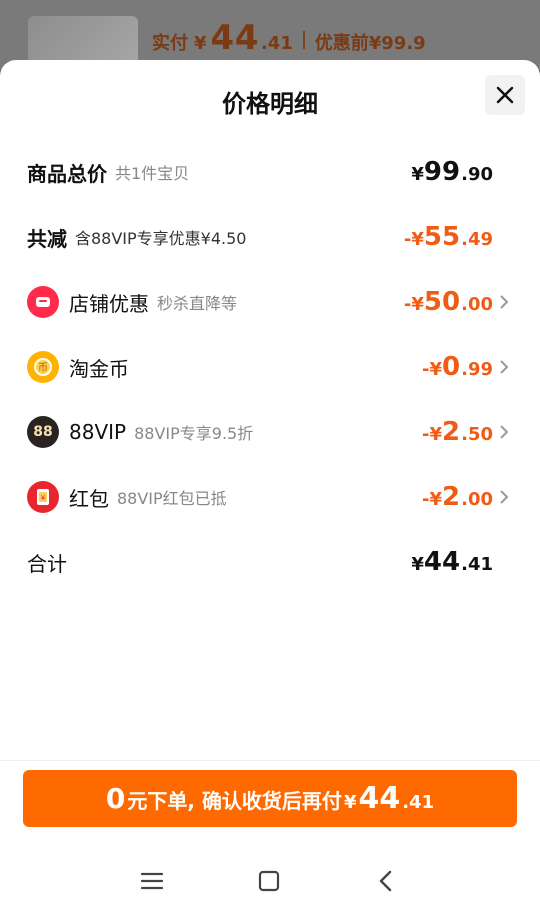 This screenshot has width=540, height=913. I want to click on amount-int: 55, so click(442, 237).